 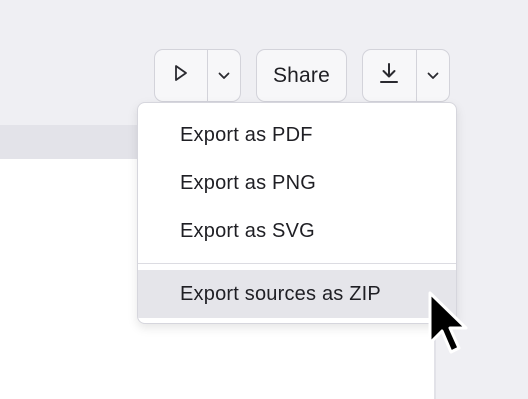 I want to click on export-svg-item: Export as SVG, so click(x=297, y=231).